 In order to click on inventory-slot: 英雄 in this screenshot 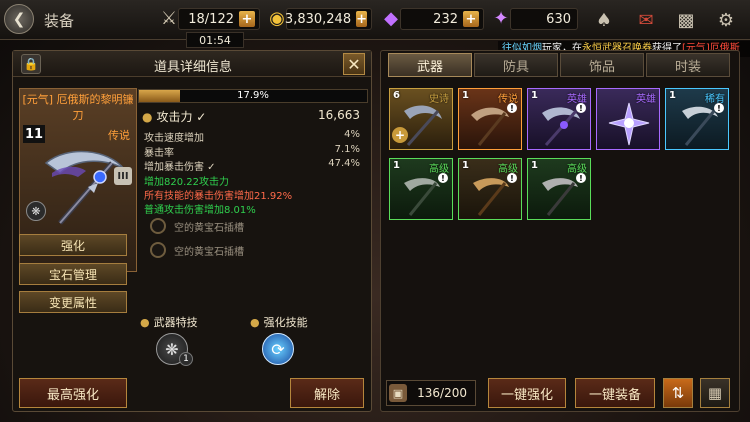, I will do `click(628, 119)`.